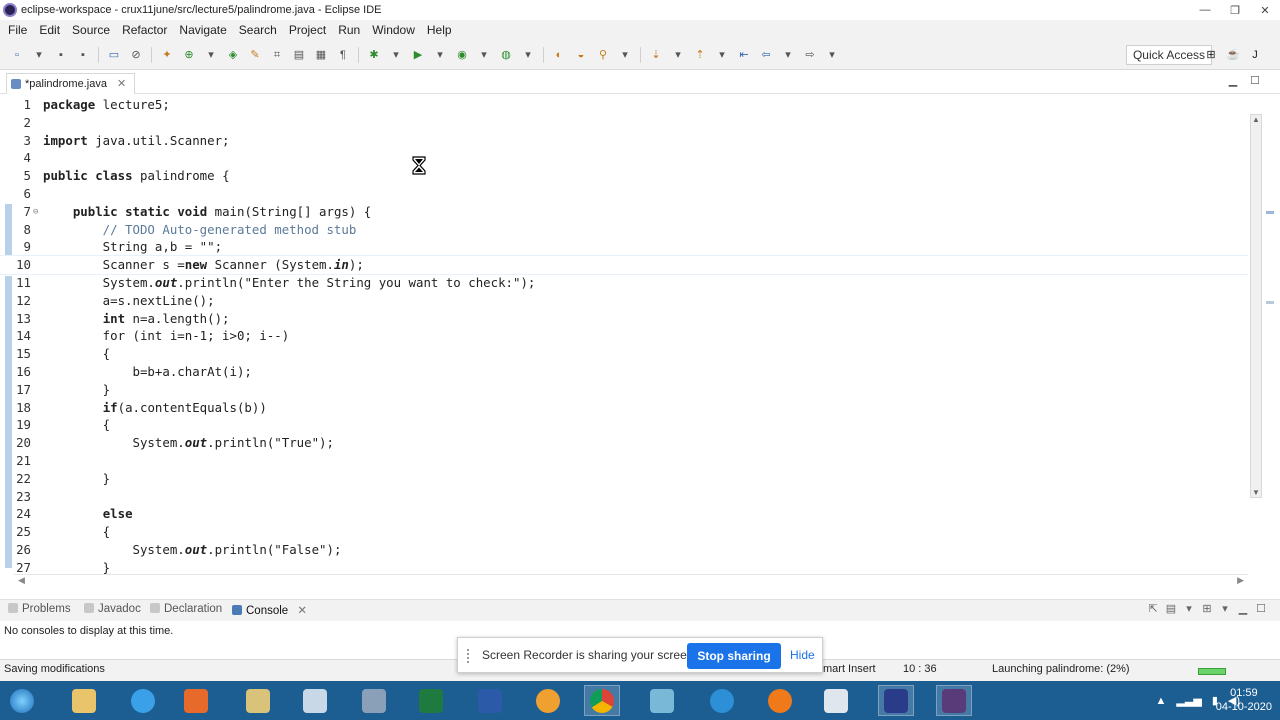 Image resolution: width=1280 pixels, height=720 pixels. I want to click on start-button, so click(22, 700).